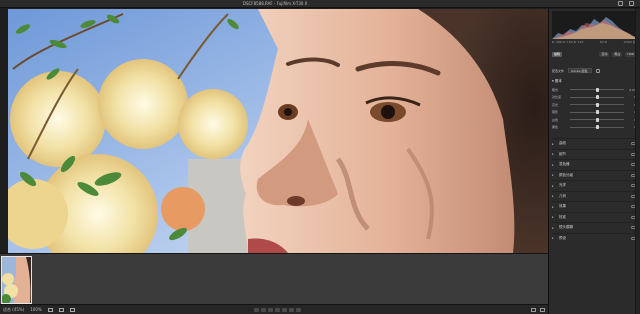 Image resolution: width=640 pixels, height=314 pixels. Describe the element at coordinates (16, 280) in the screenshot. I see `filmstrip-thumbnail` at that location.